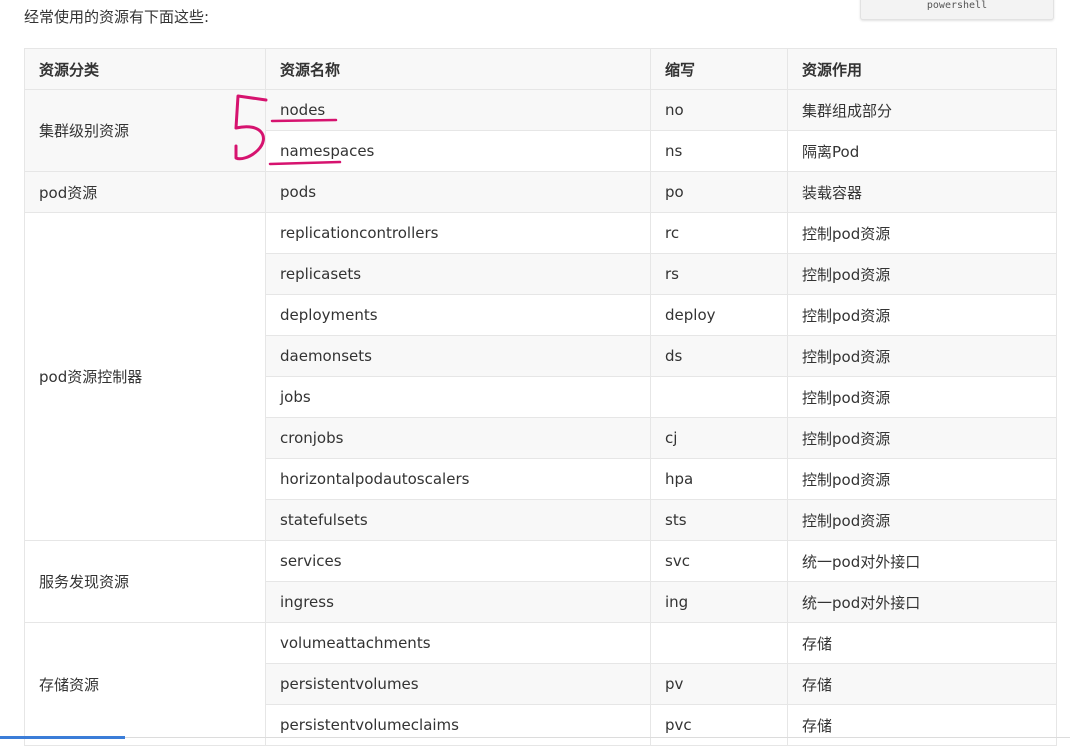 This screenshot has width=1070, height=746. Describe the element at coordinates (597, 737) in the screenshot. I see `bottom-divider` at that location.